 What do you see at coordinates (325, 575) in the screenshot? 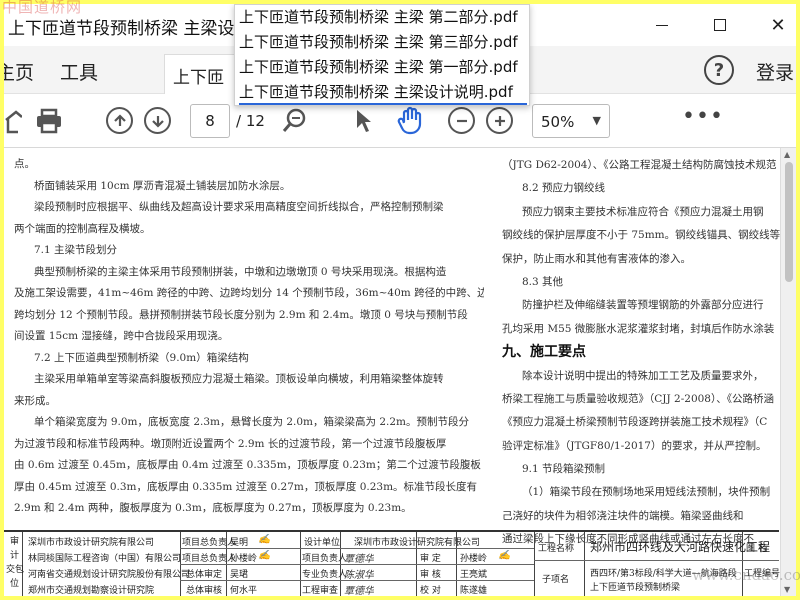
I see `tb-role: 专业负责人` at bounding box center [325, 575].